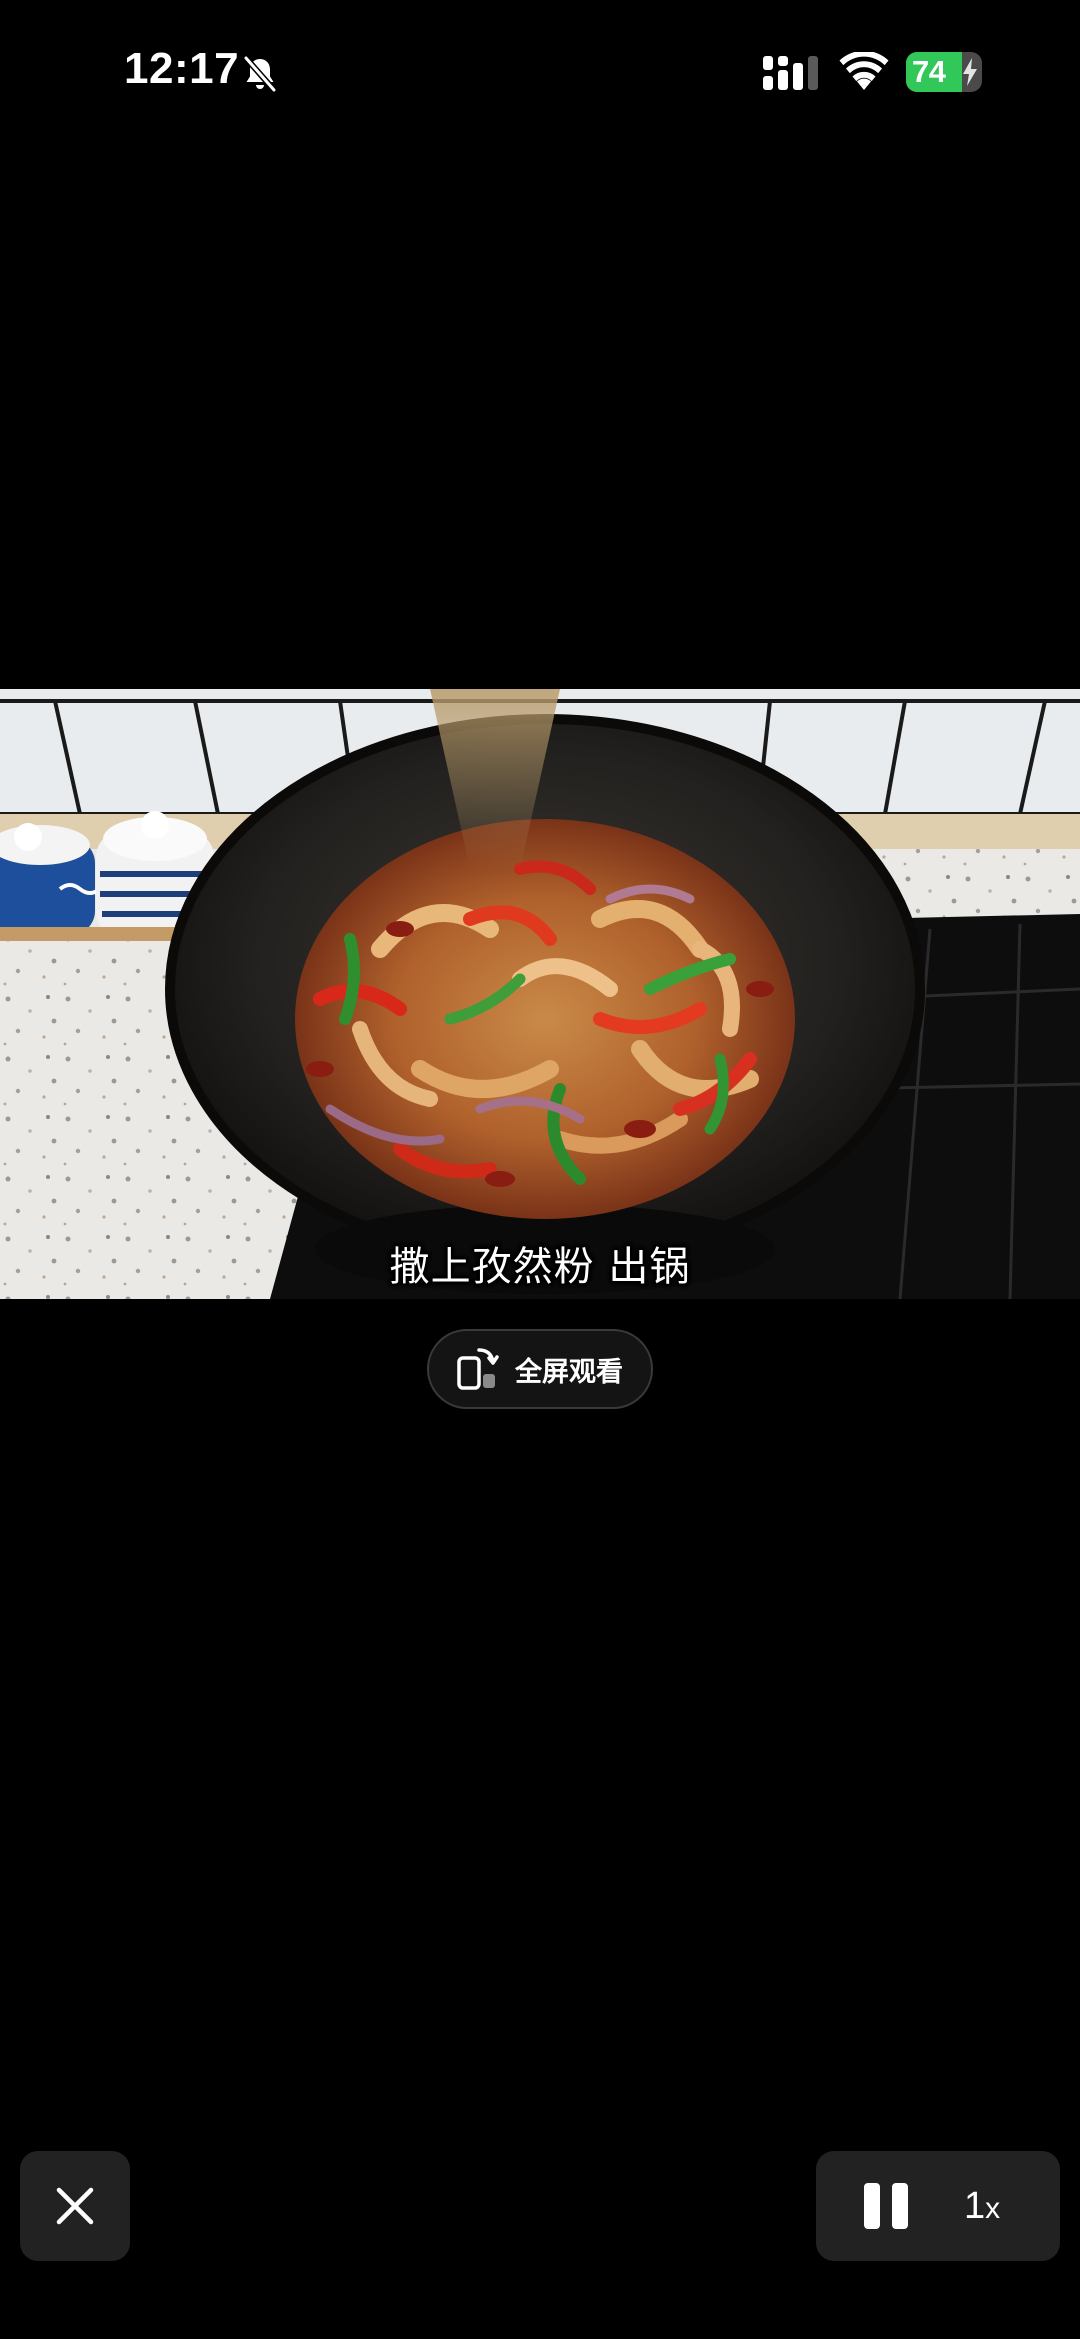 This screenshot has width=1080, height=2339. Describe the element at coordinates (478, 1369) in the screenshot. I see `rotate-phone-icon` at that location.